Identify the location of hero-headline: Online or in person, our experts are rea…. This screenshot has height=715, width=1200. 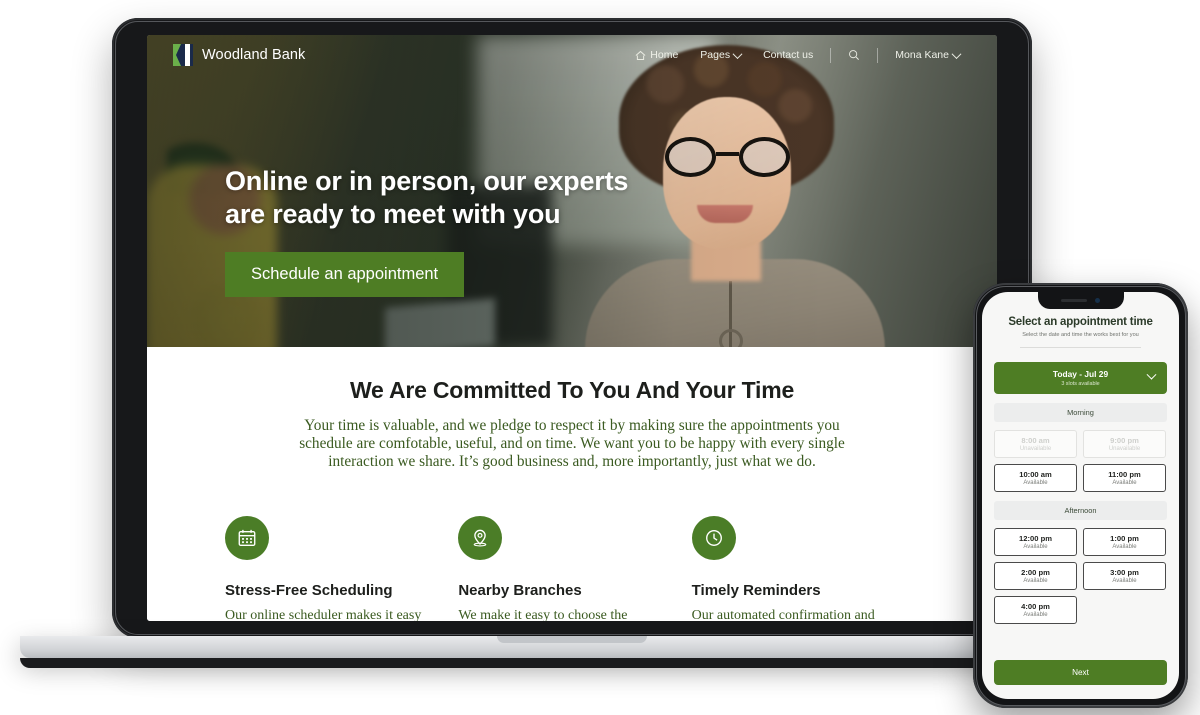
(426, 197).